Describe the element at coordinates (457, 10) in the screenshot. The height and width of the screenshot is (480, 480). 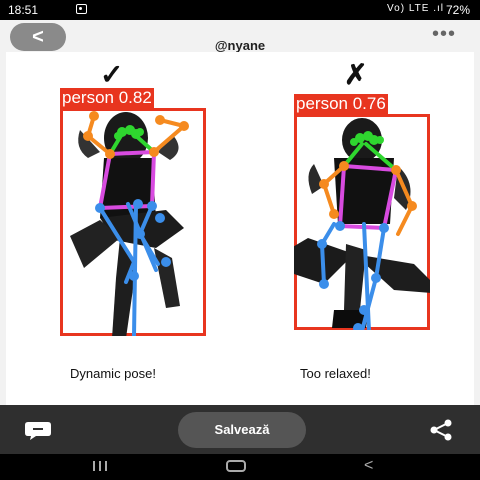
I see `battery-percent: 72%` at that location.